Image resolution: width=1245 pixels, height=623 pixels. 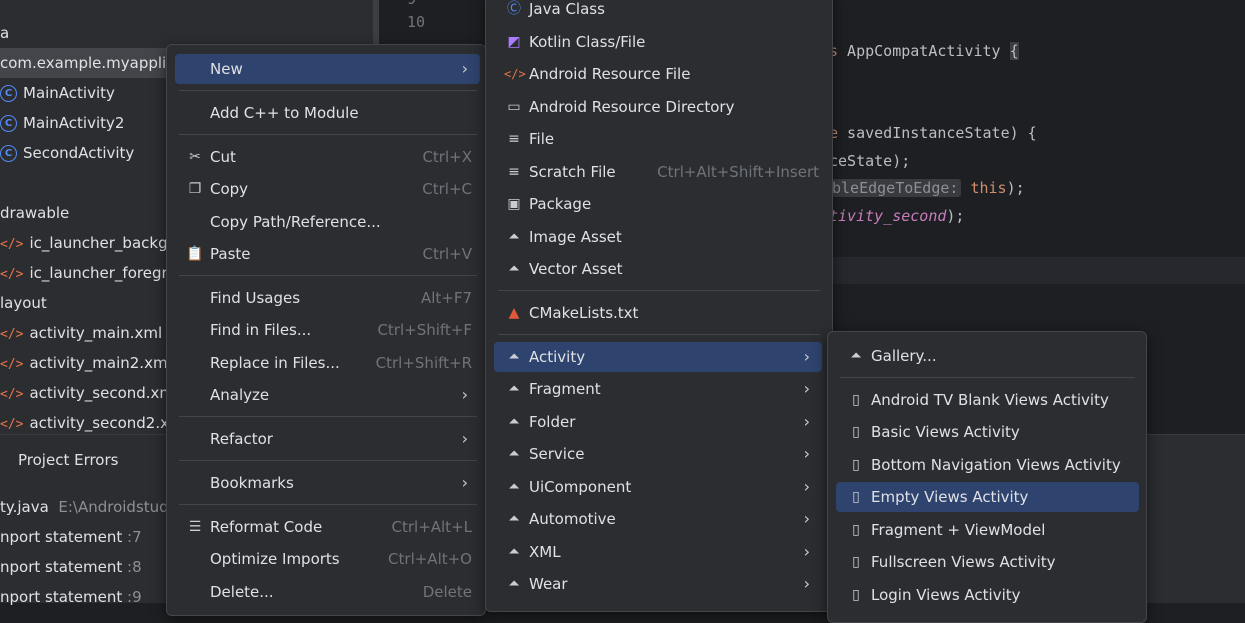 I want to click on menu-item-activity-template: ▯ Fragment + ViewModel, so click(x=987, y=530).